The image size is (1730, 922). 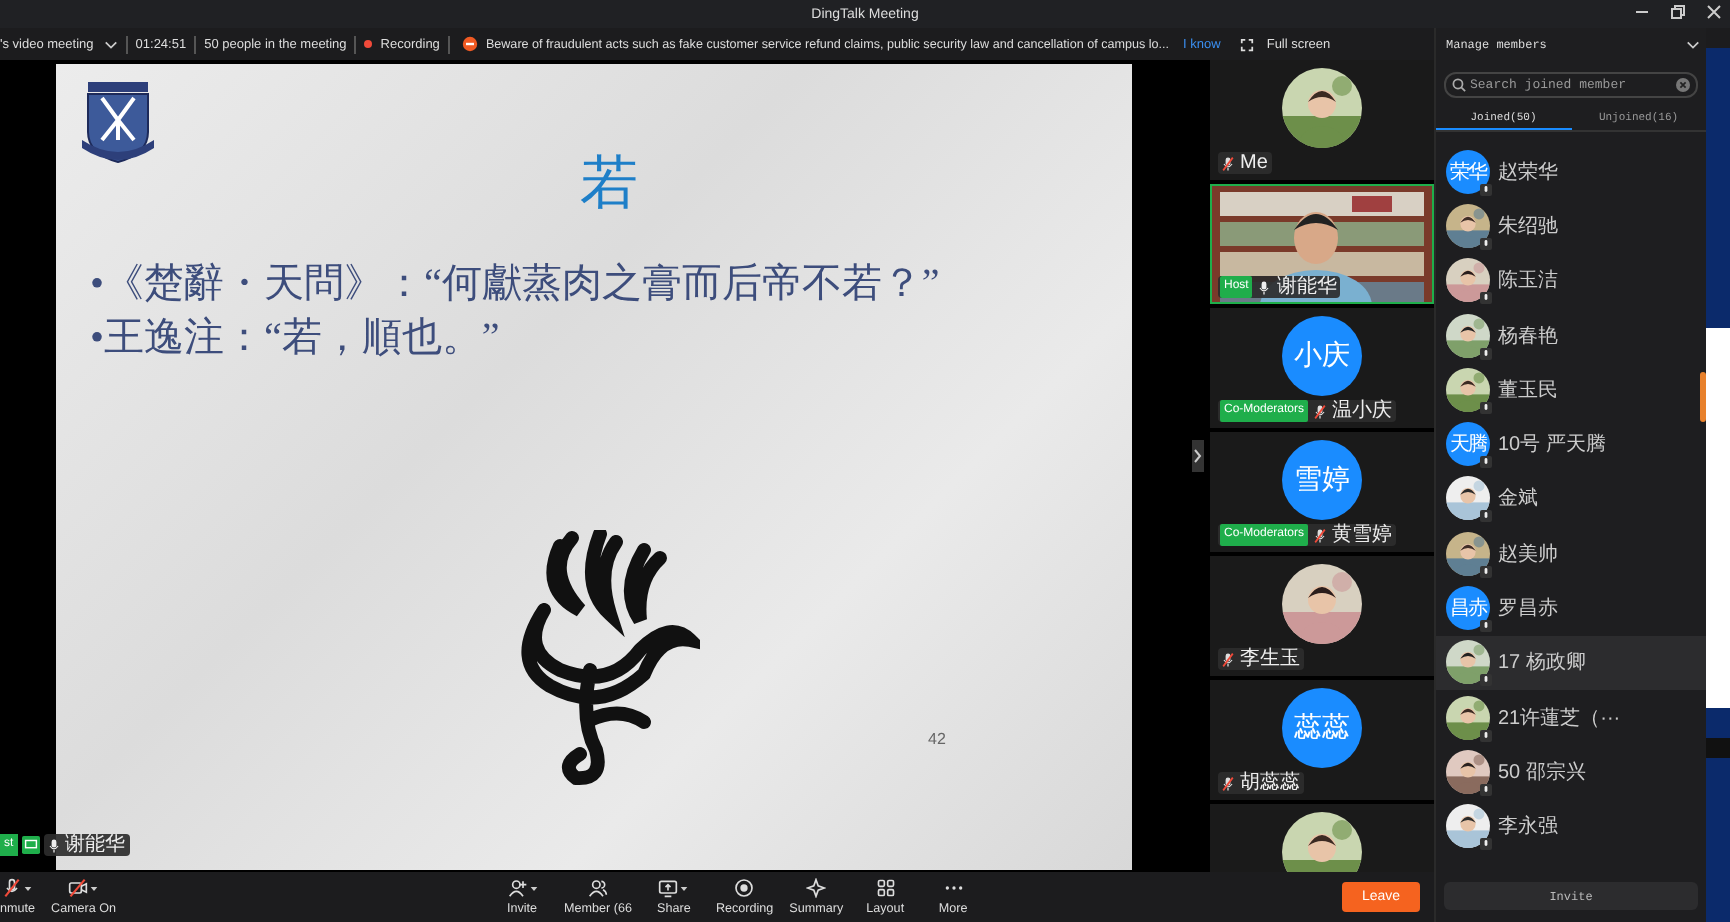 What do you see at coordinates (1528, 827) in the screenshot?
I see `member-name: 李永强` at bounding box center [1528, 827].